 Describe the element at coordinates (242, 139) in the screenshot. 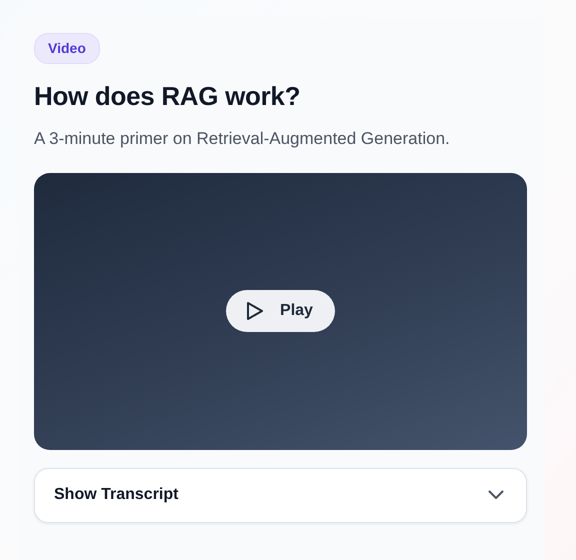

I see `subtitle: A 3-minute primer on Retrieval-Augmented Generation.` at that location.